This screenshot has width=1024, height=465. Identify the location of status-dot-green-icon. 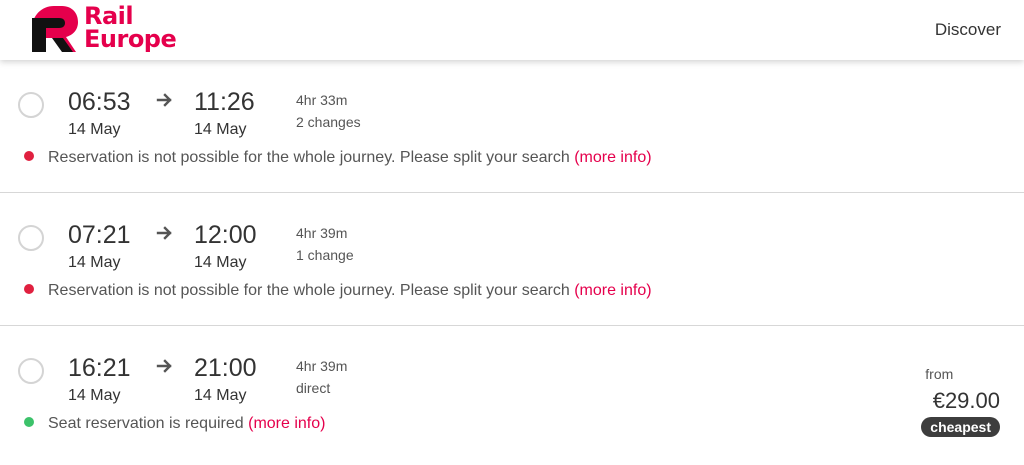
(29, 422).